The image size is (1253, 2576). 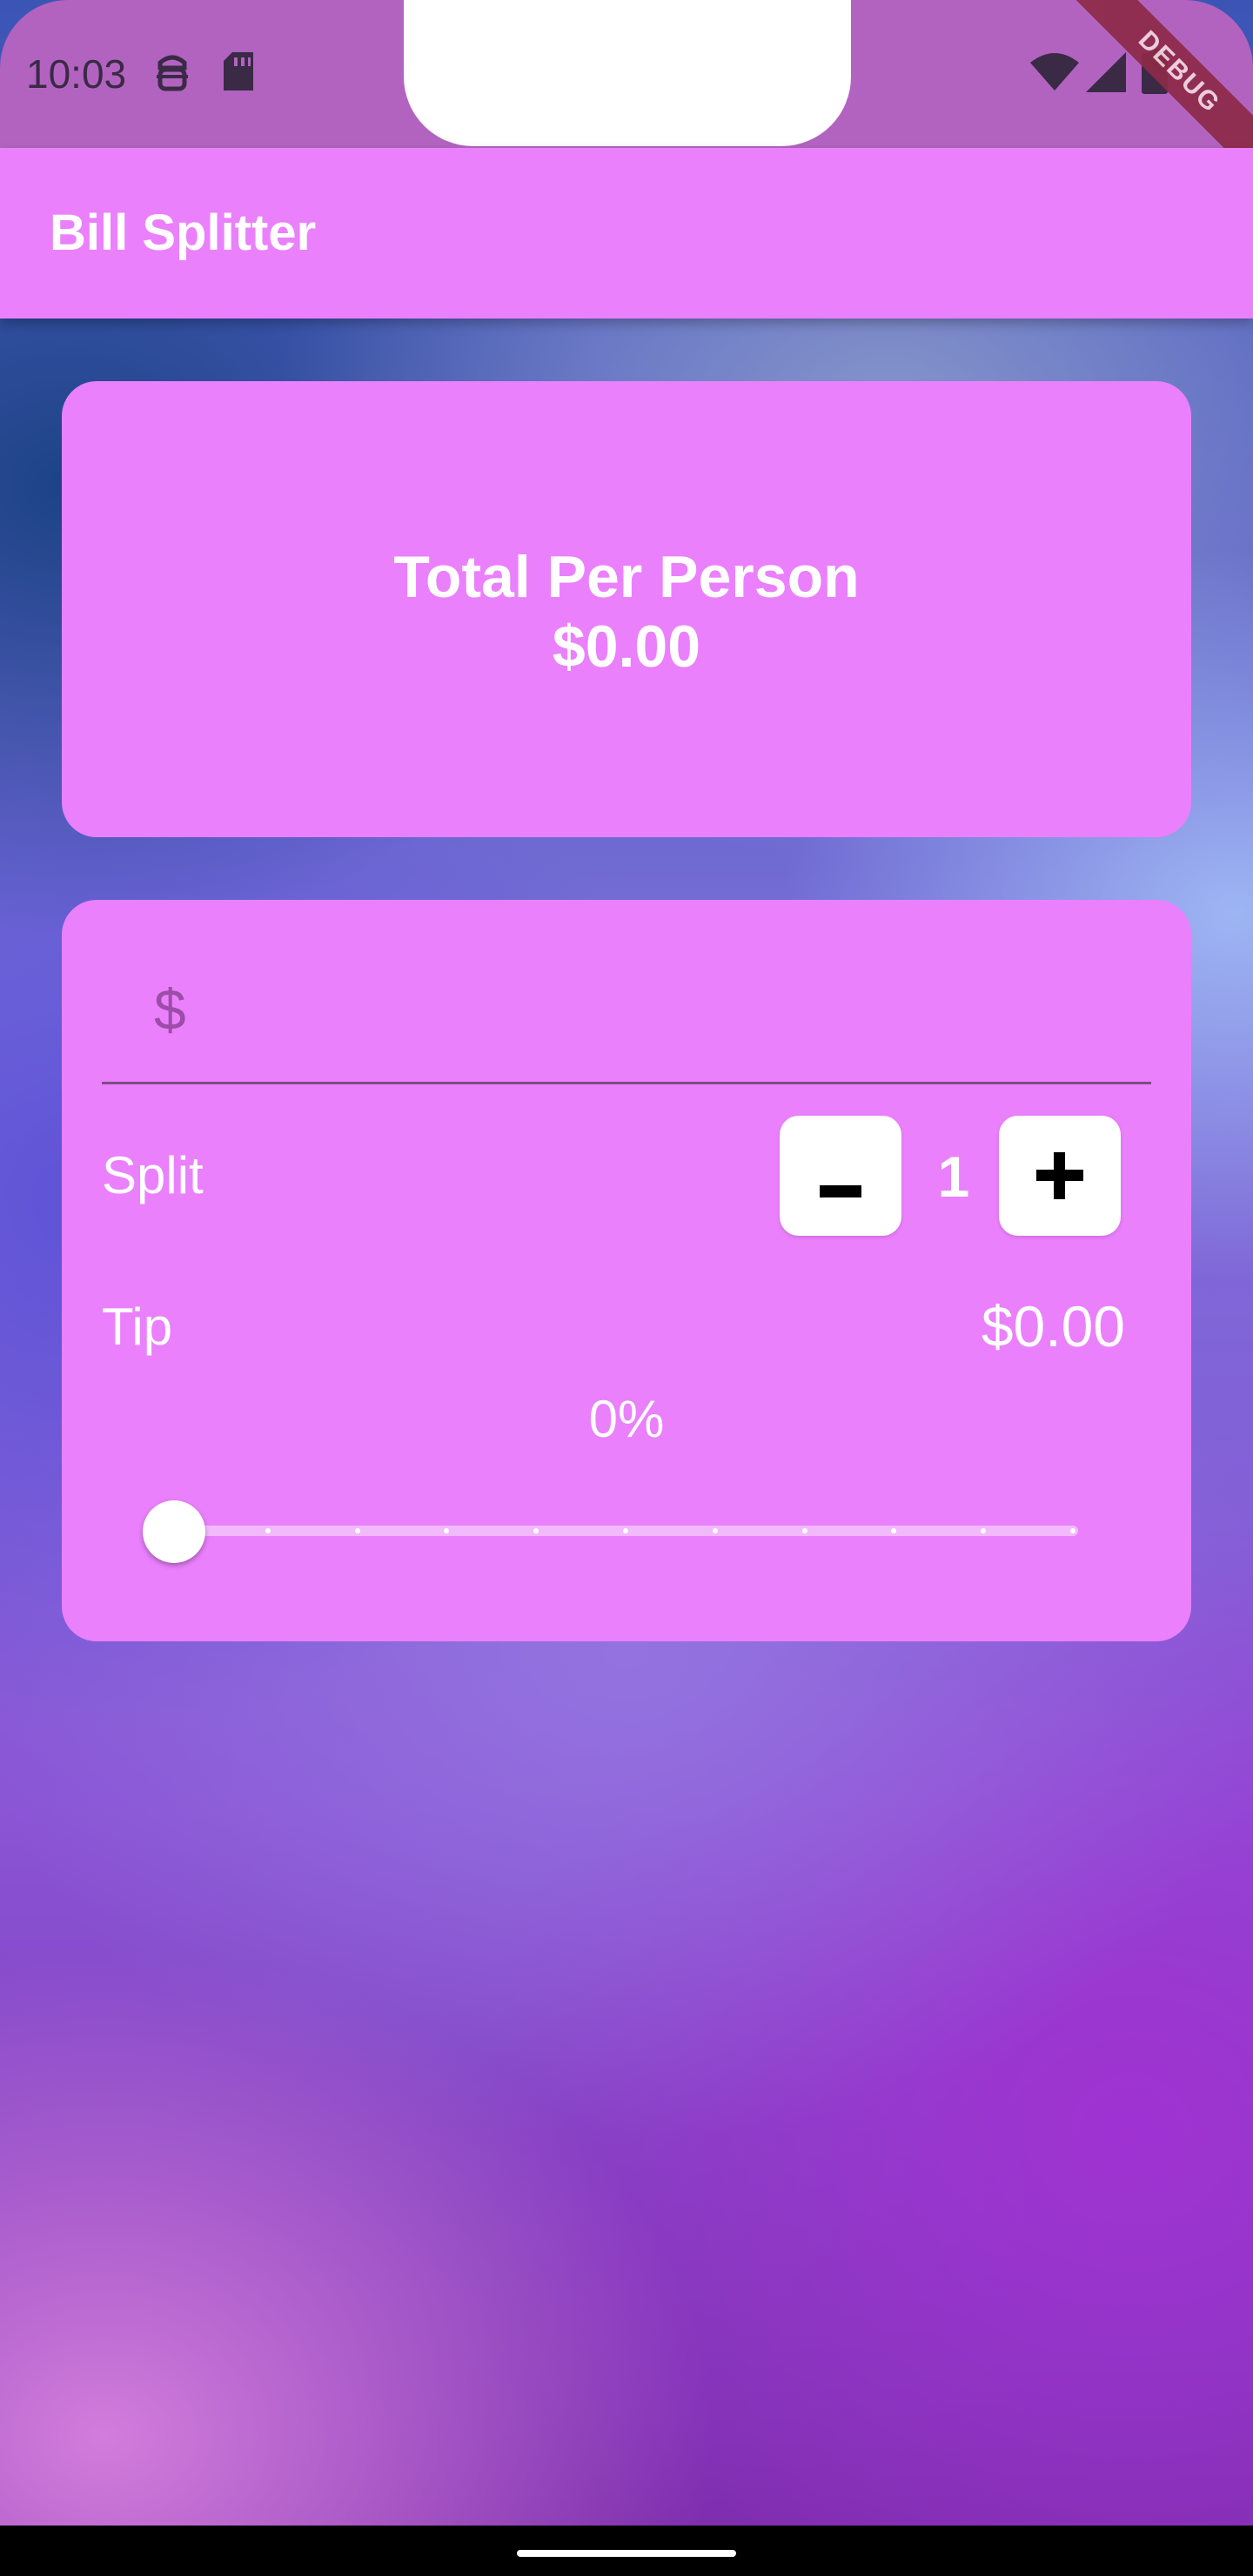 I want to click on decrement-split-button, so click(x=840, y=1176).